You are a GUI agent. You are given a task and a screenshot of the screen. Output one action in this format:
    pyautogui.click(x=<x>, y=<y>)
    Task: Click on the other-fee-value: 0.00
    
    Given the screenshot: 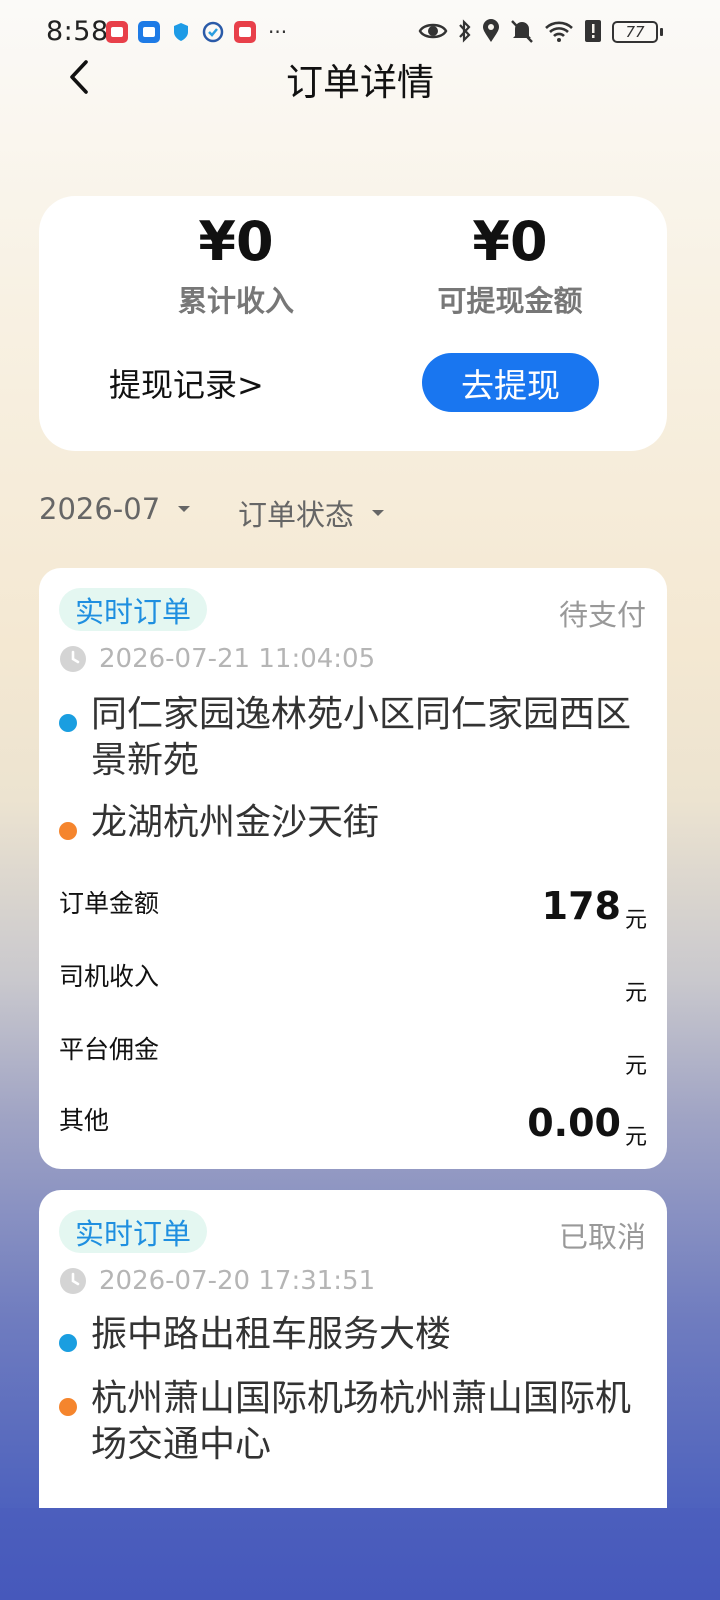 What is the action you would take?
    pyautogui.click(x=574, y=1123)
    